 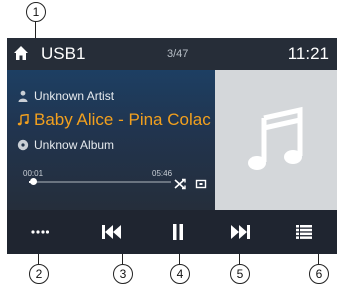 What do you see at coordinates (35, 30) in the screenshot?
I see `callout-1-leader` at bounding box center [35, 30].